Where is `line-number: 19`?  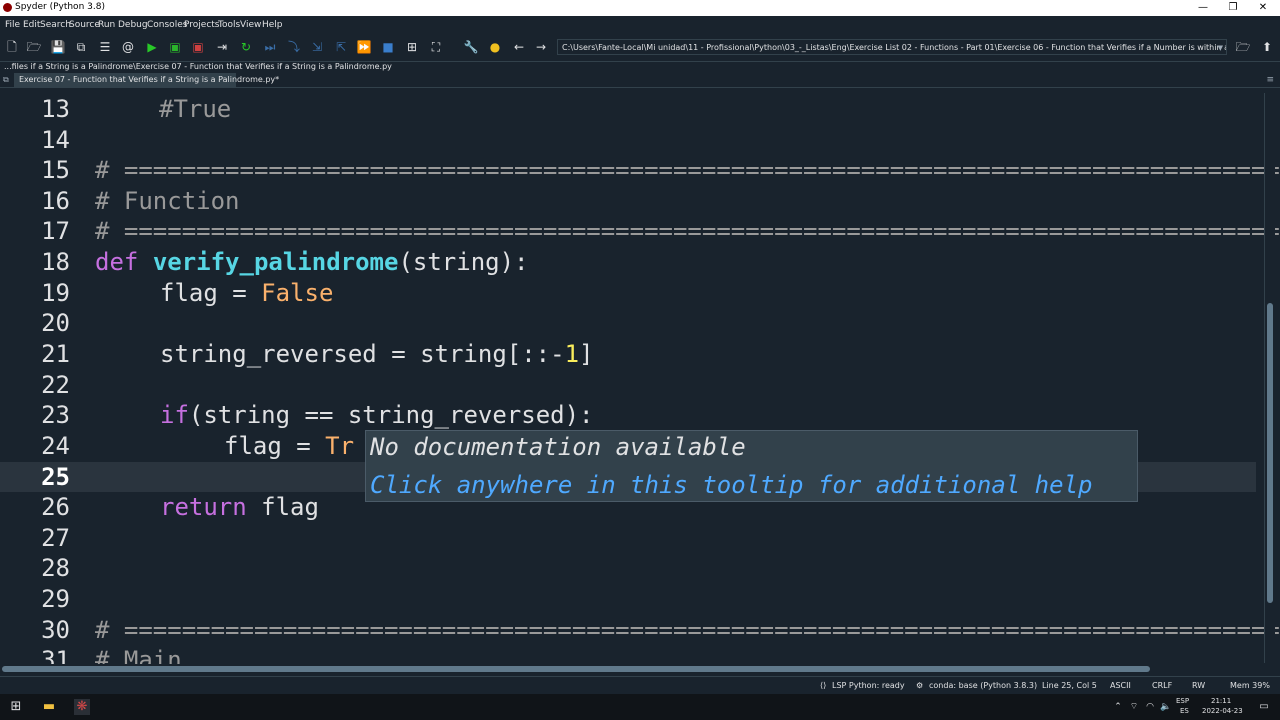 line-number: 19 is located at coordinates (55, 293).